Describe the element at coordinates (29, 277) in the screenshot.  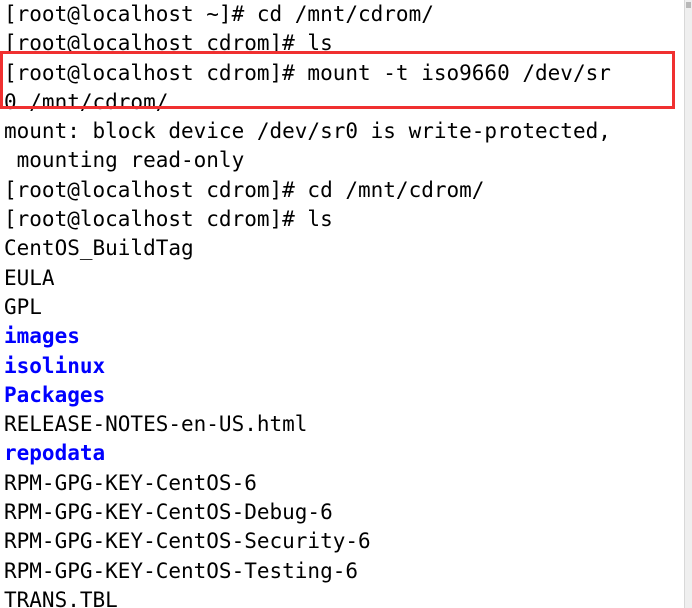
I see `terminal-line: EULA` at that location.